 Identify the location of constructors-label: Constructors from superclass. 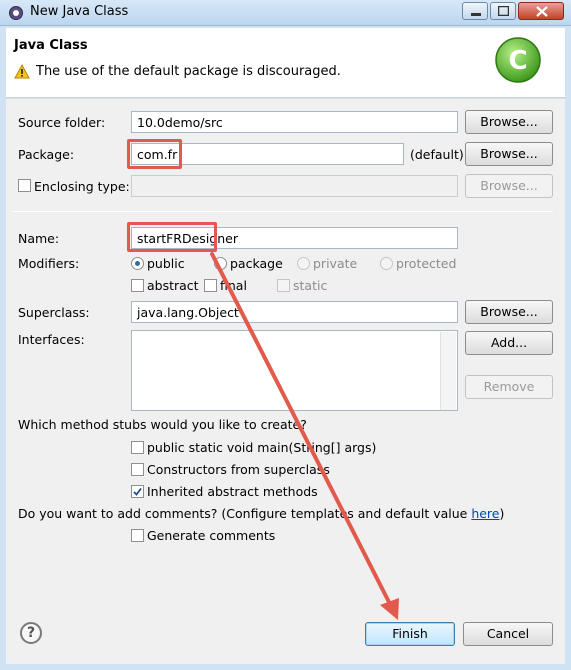
(238, 469).